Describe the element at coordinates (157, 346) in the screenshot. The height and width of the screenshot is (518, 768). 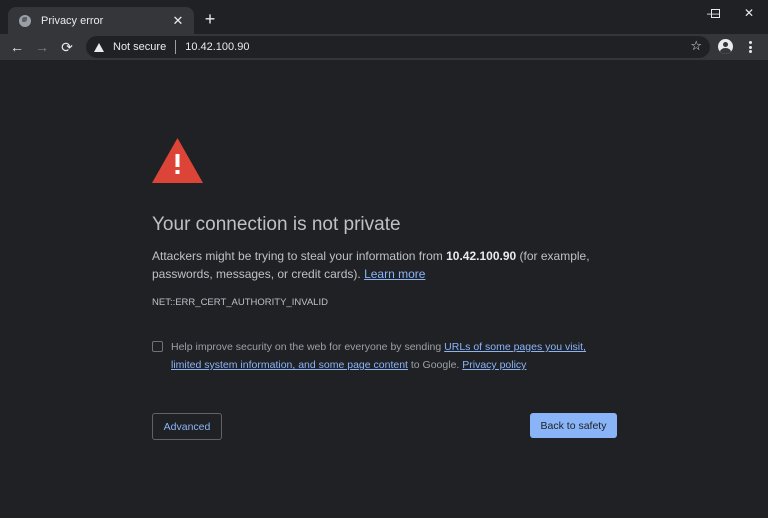
I see `optin-checkbox` at that location.